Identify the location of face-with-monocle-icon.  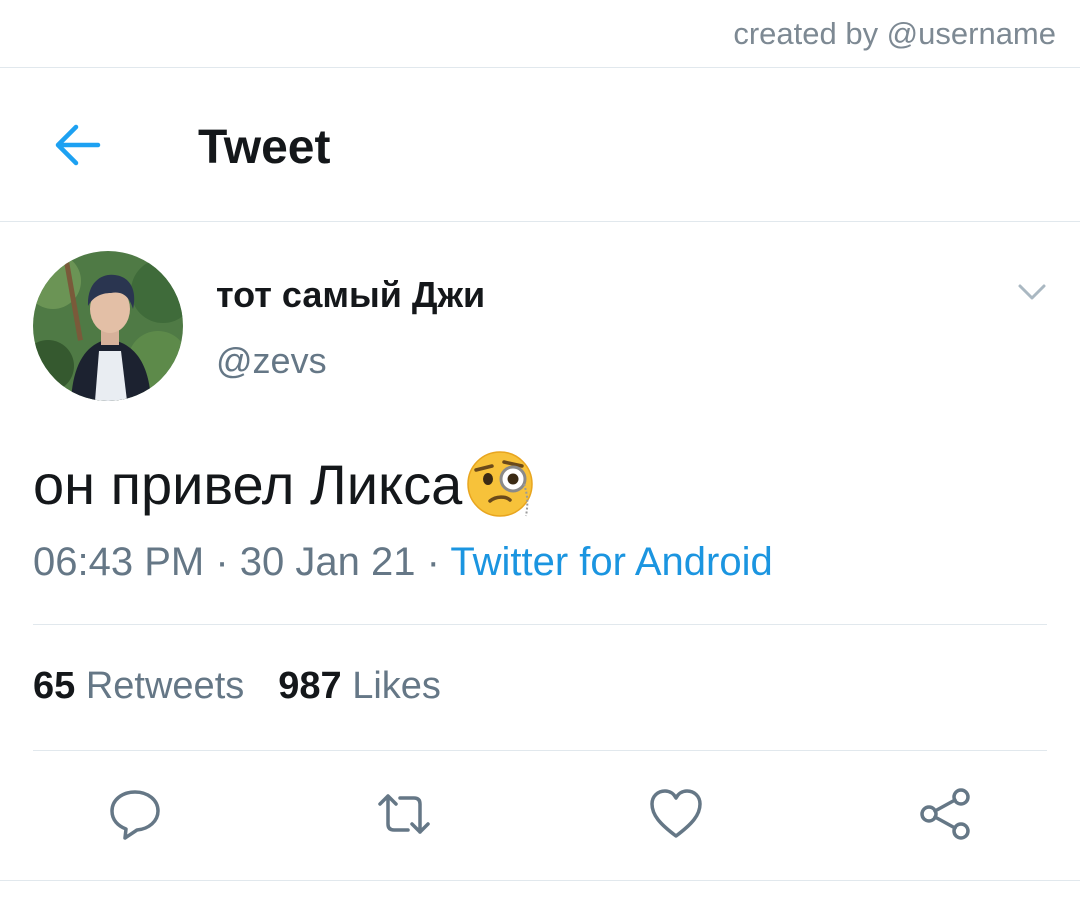
(500, 482).